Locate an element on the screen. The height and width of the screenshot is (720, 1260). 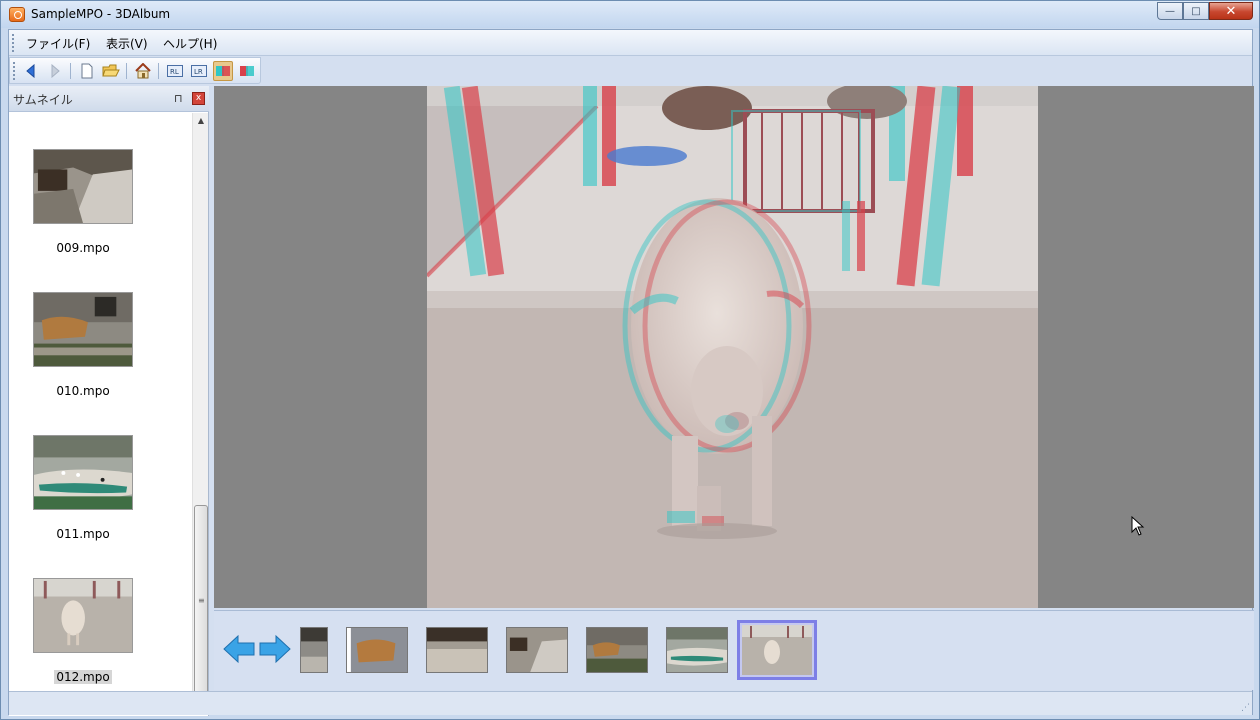
lr-view-icon: LR is located at coordinates (199, 71).